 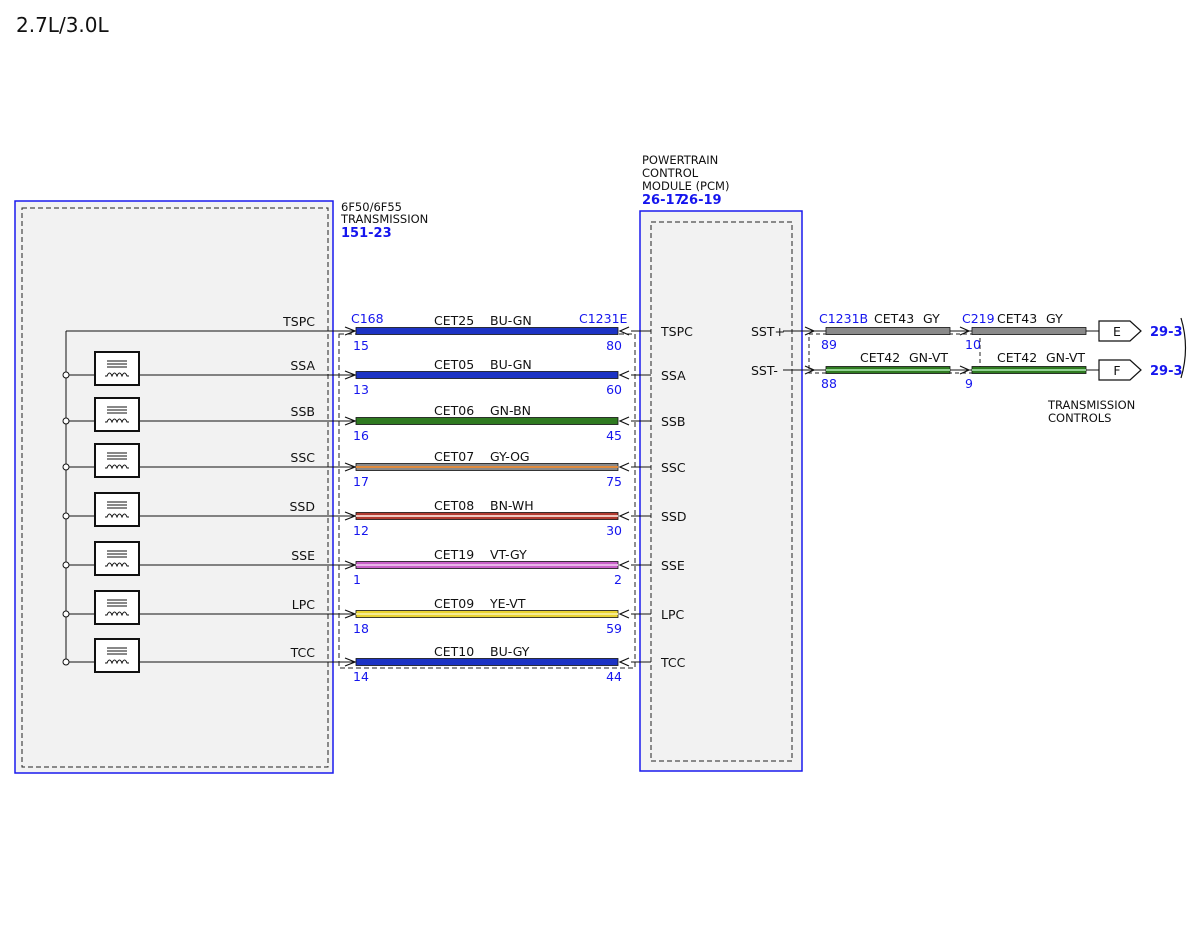 What do you see at coordinates (487, 501) in the screenshot?
I see `connector-dashed-outline` at bounding box center [487, 501].